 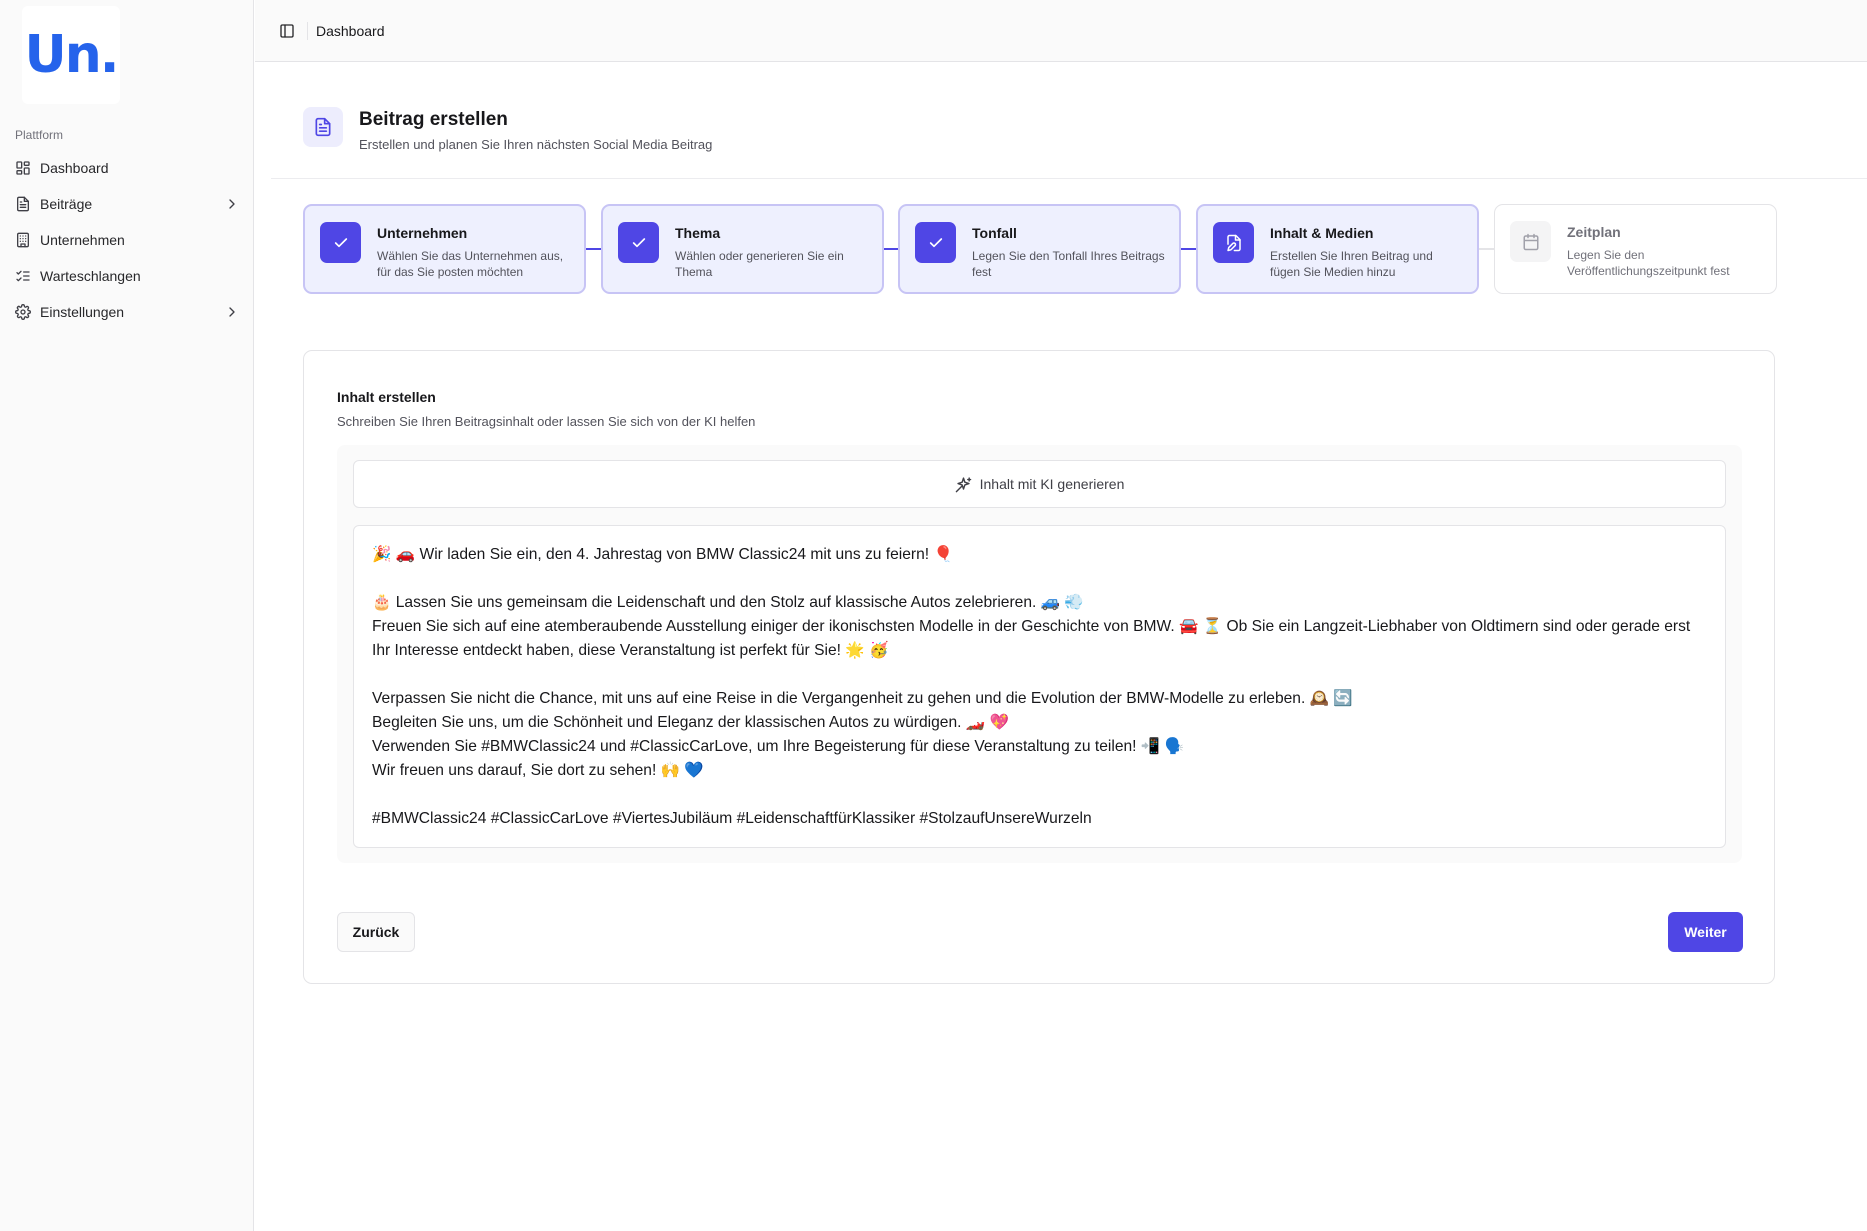 I want to click on step-description-line: fügen Sie Medien hinzu, so click(x=1333, y=272).